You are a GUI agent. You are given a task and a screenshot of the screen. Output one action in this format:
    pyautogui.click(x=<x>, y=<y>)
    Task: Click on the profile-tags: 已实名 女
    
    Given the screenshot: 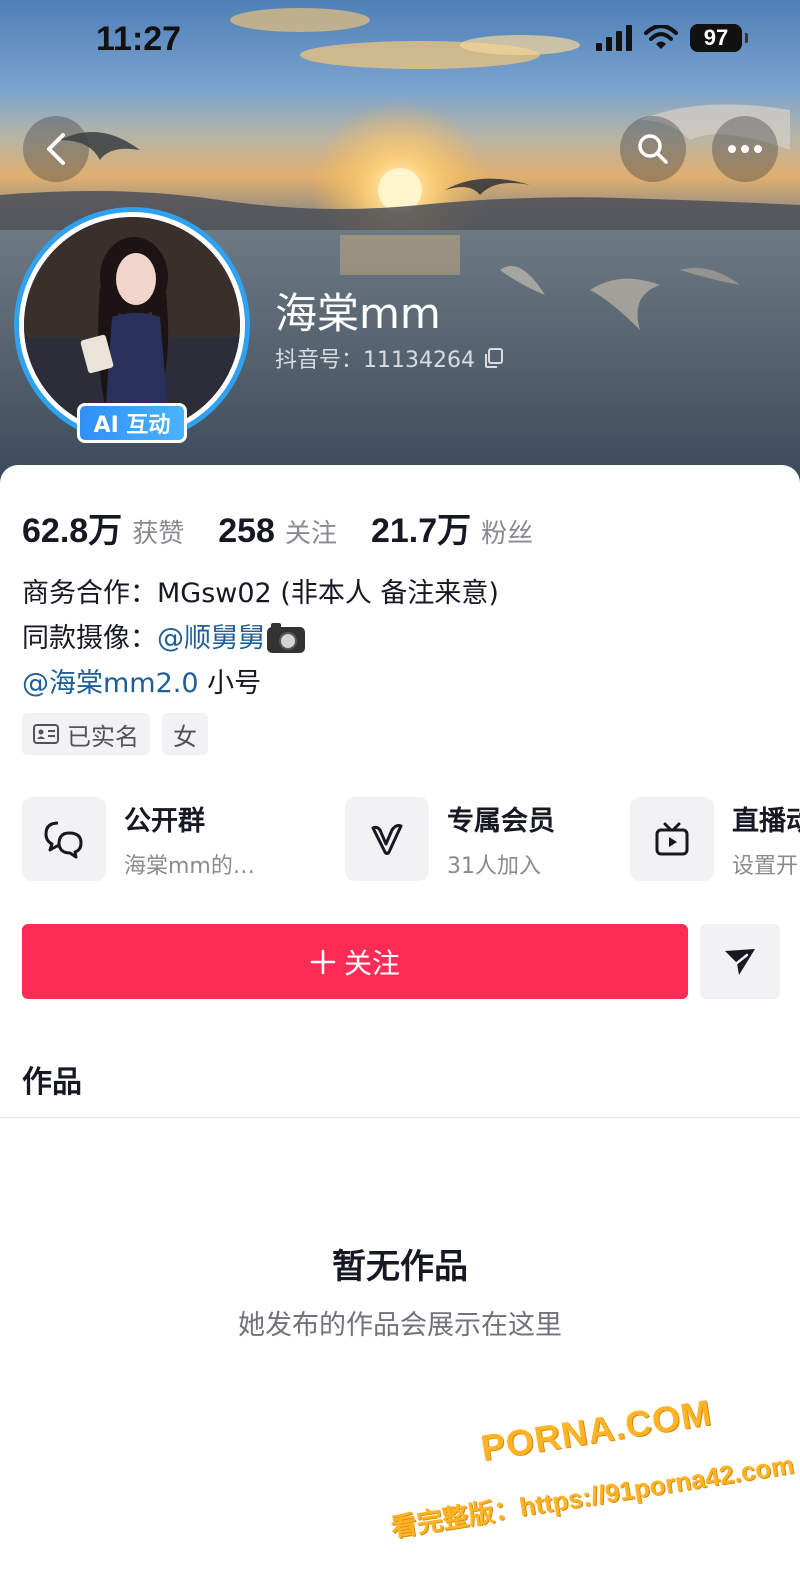 What is the action you would take?
    pyautogui.click(x=115, y=734)
    